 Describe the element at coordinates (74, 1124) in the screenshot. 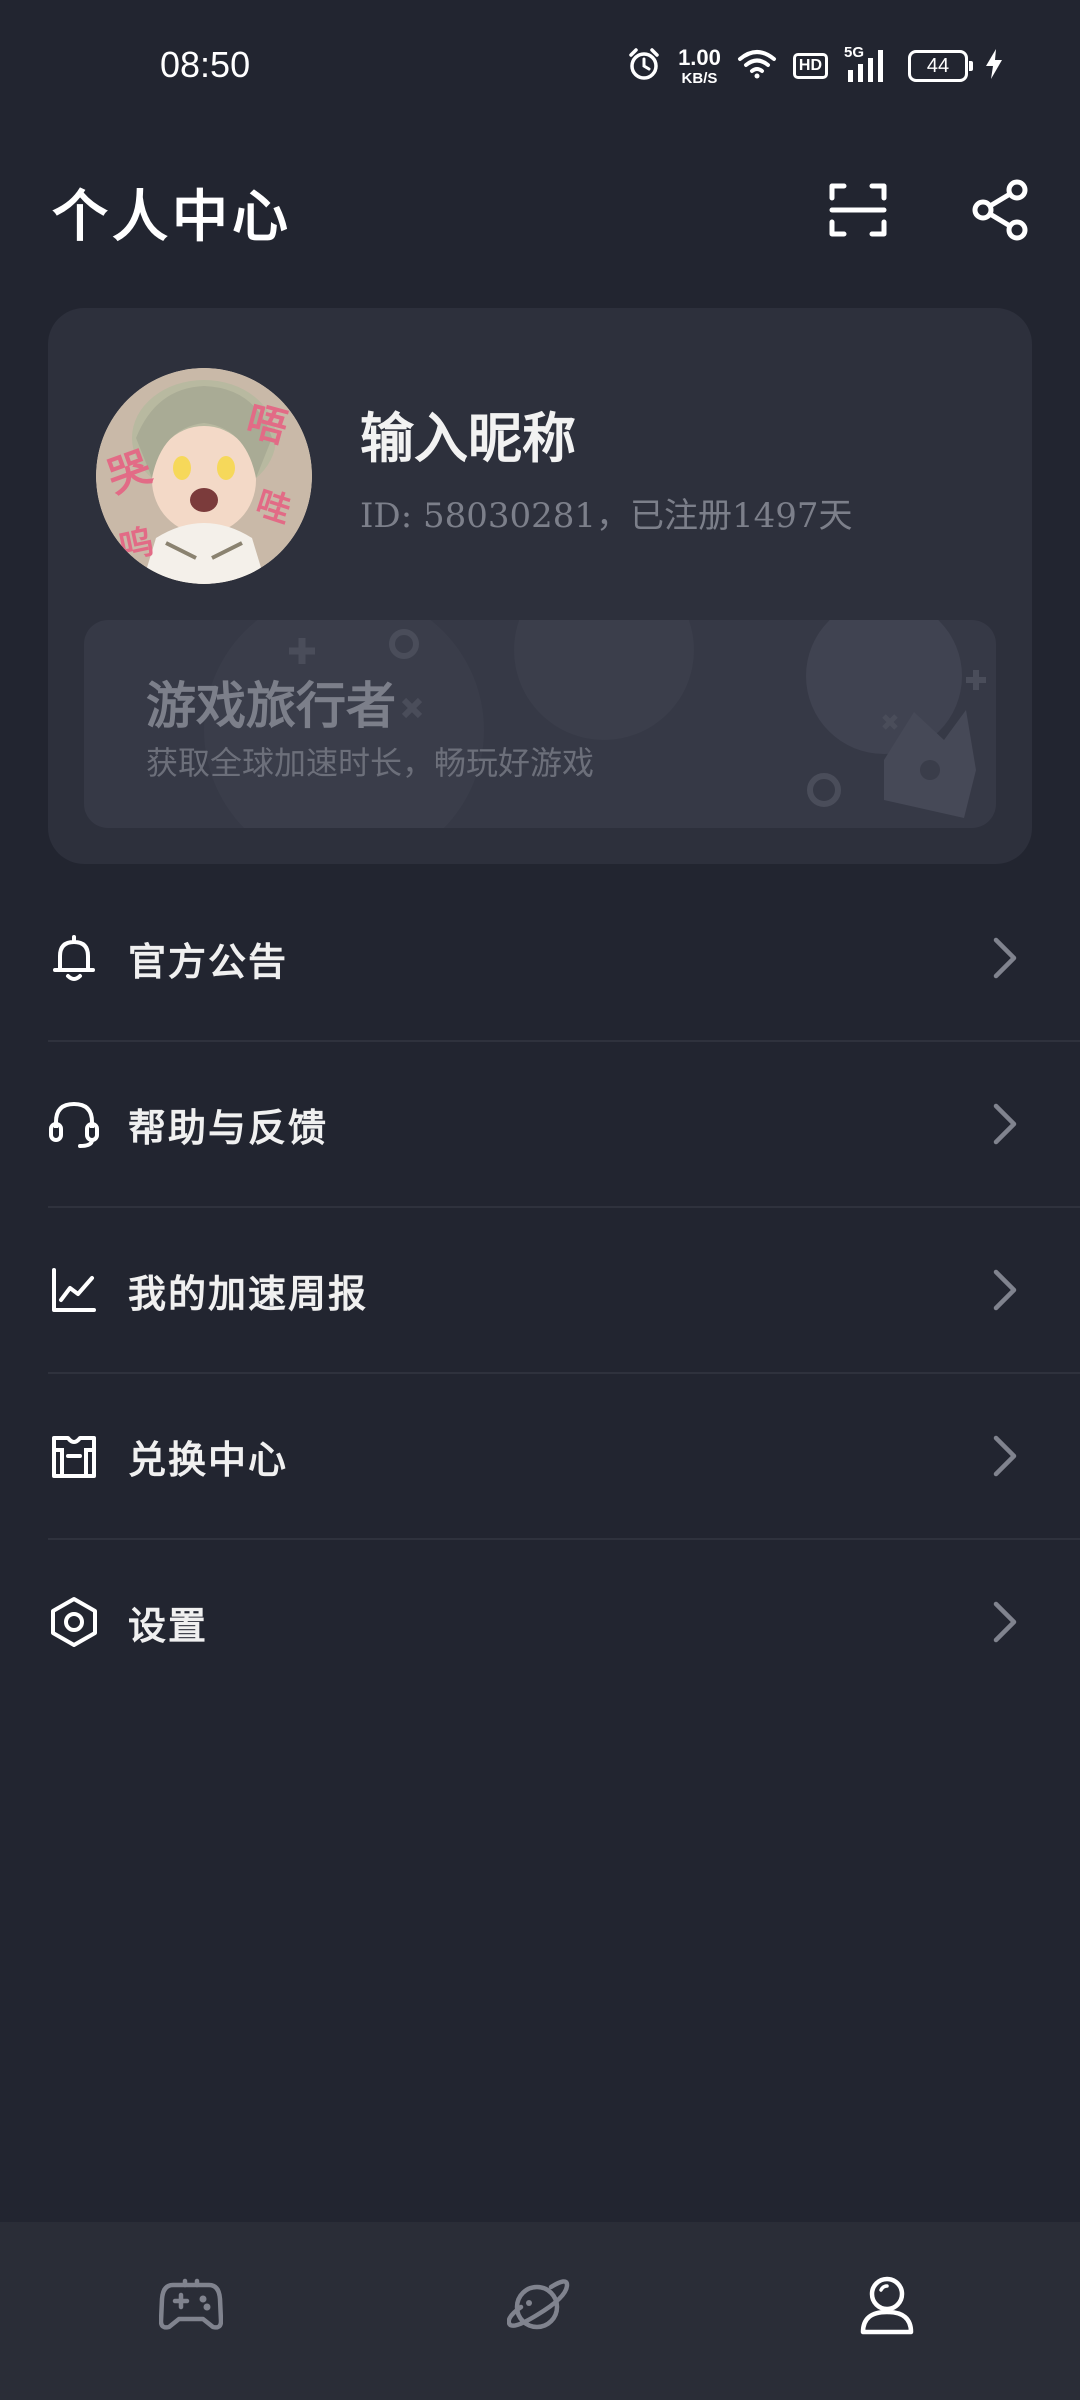

I see `headset-icon` at that location.